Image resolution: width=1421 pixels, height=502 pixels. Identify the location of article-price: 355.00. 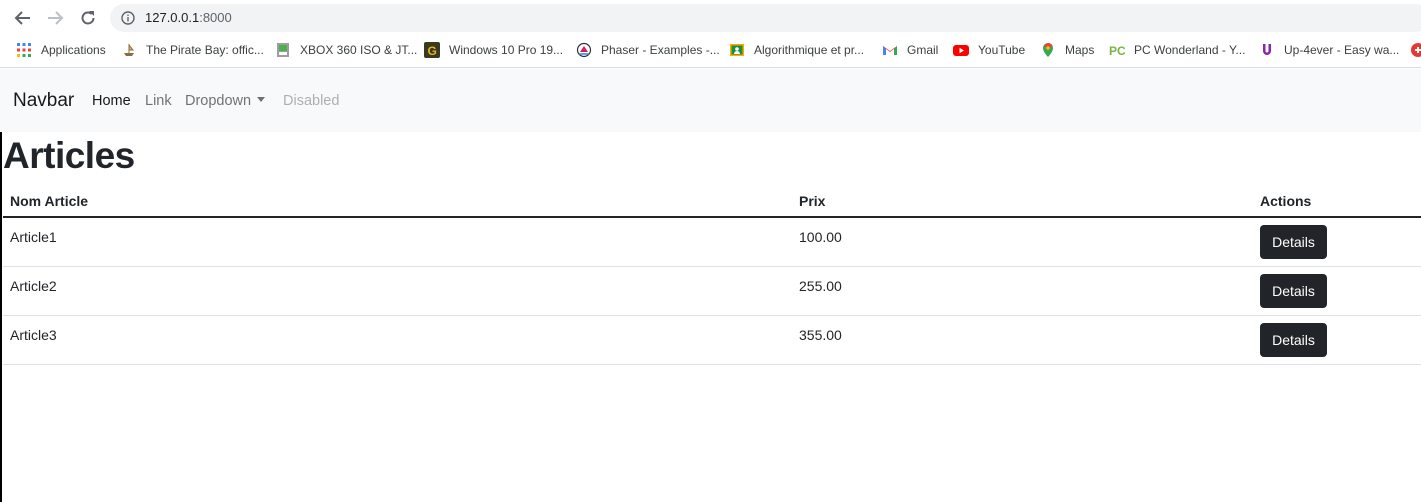
(820, 335).